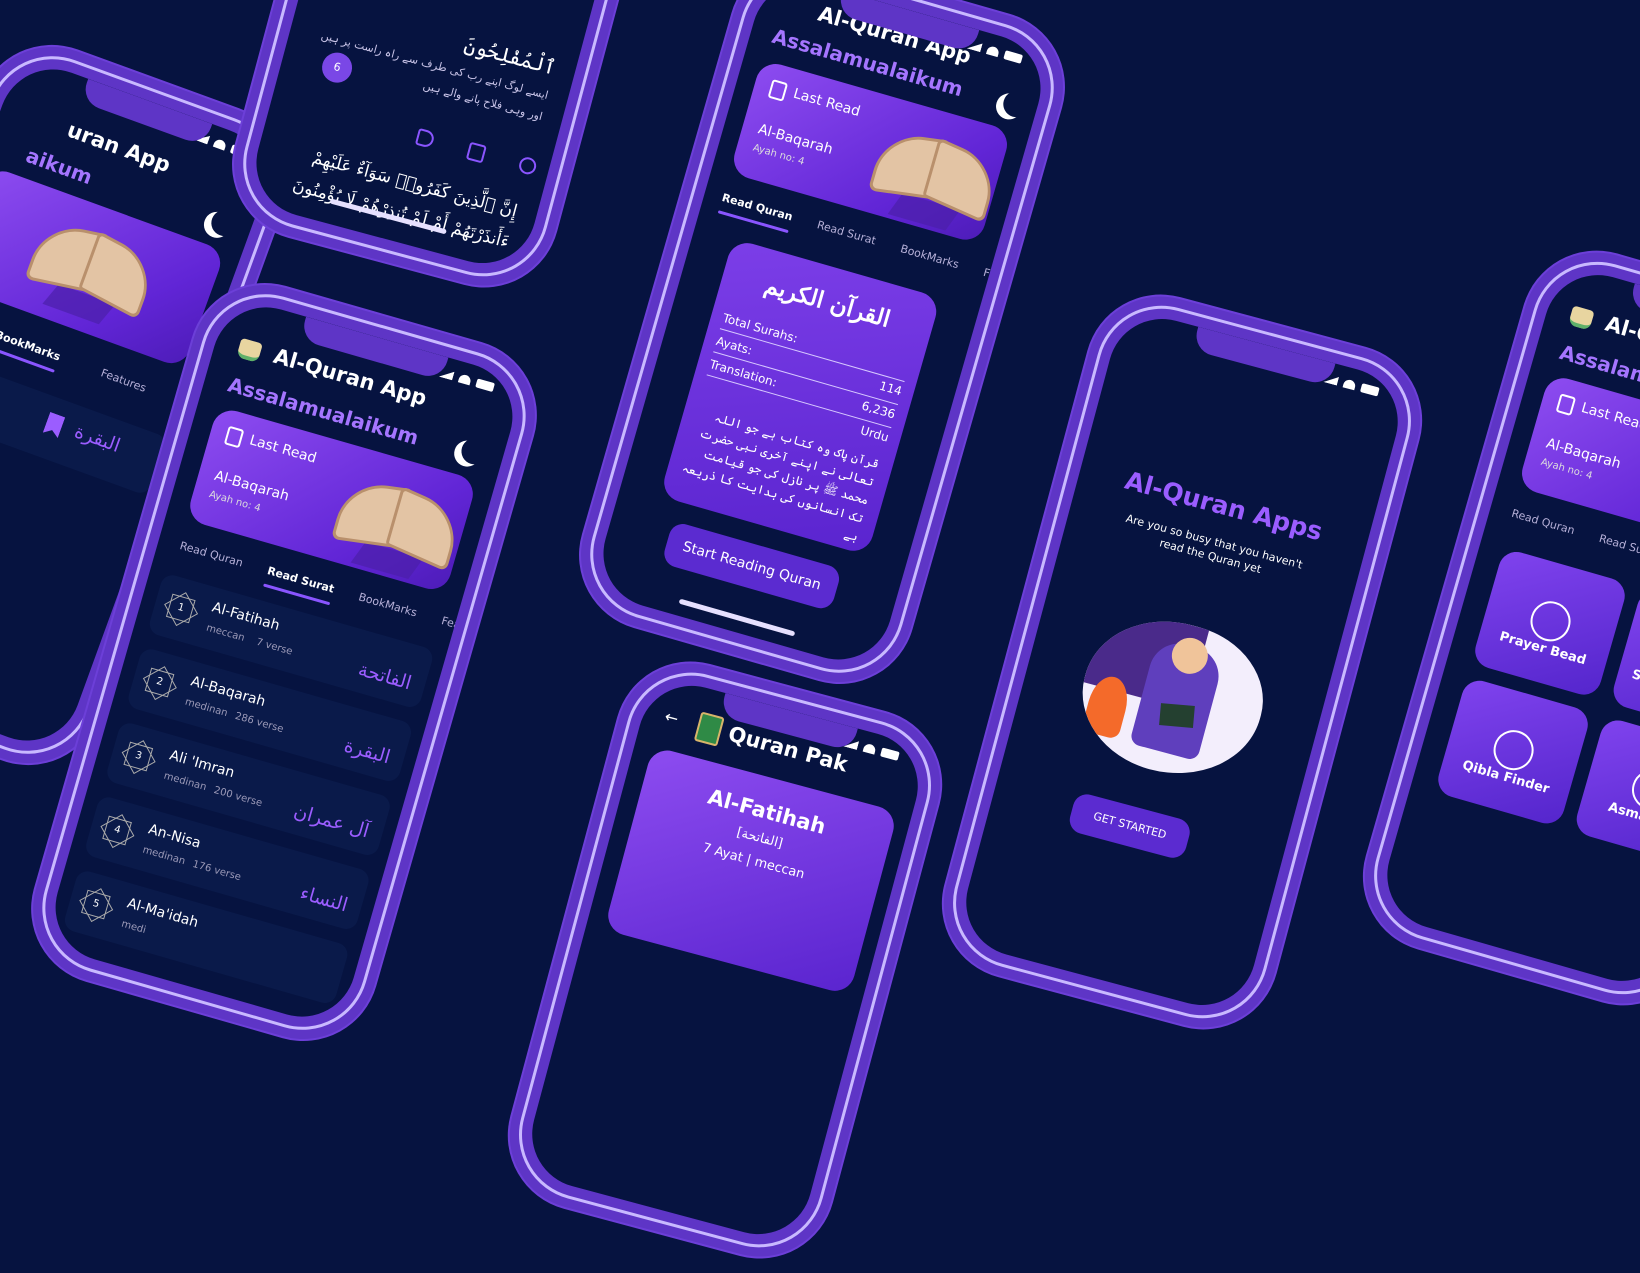  Describe the element at coordinates (238, 797) in the screenshot. I see `surah-verses: 200 verse` at that location.